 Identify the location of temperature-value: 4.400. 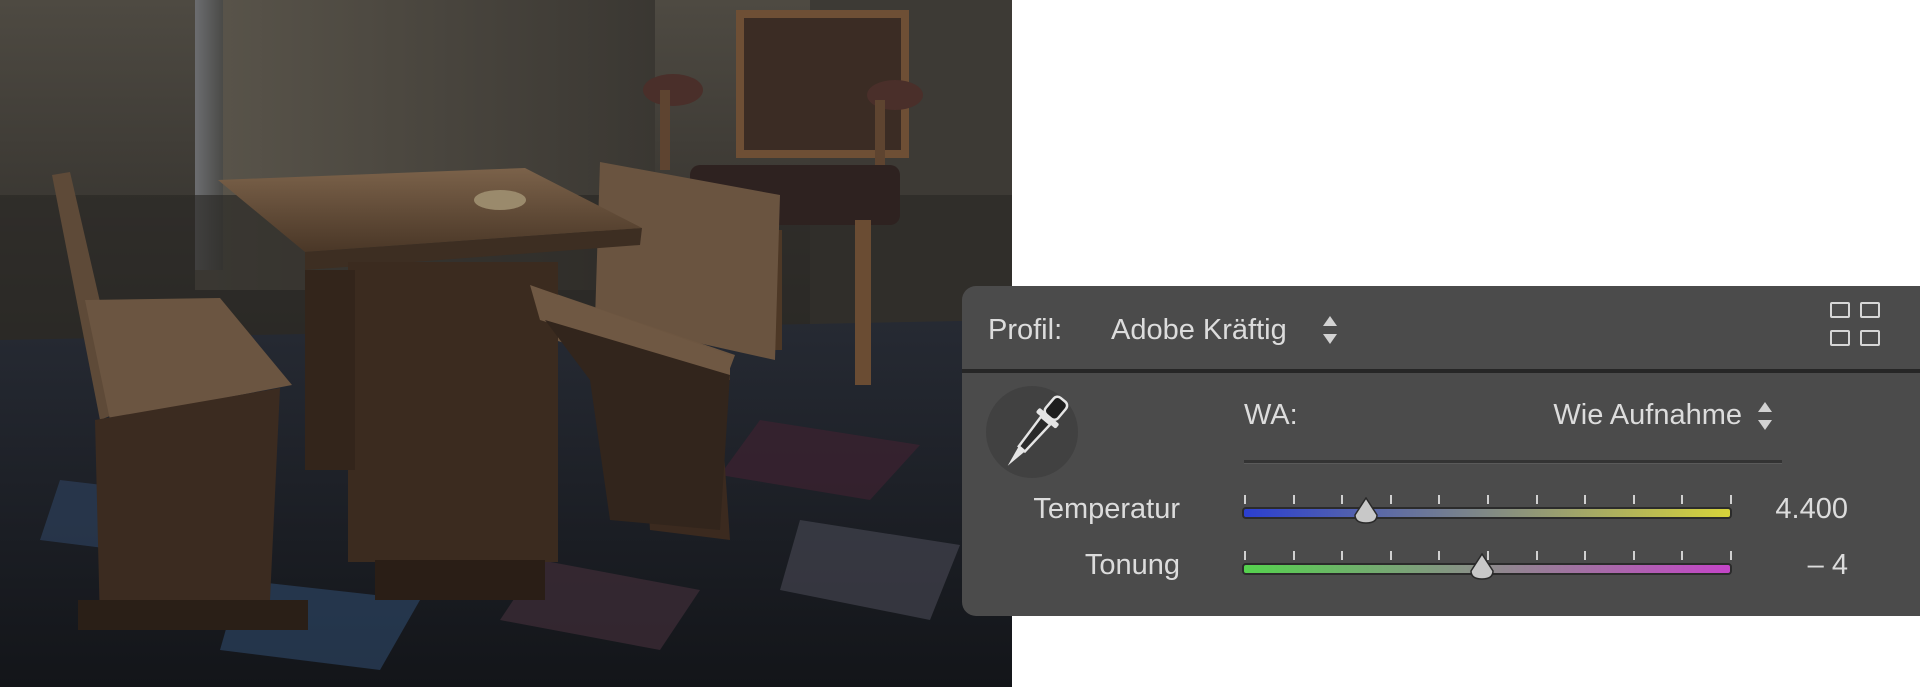
(1785, 509).